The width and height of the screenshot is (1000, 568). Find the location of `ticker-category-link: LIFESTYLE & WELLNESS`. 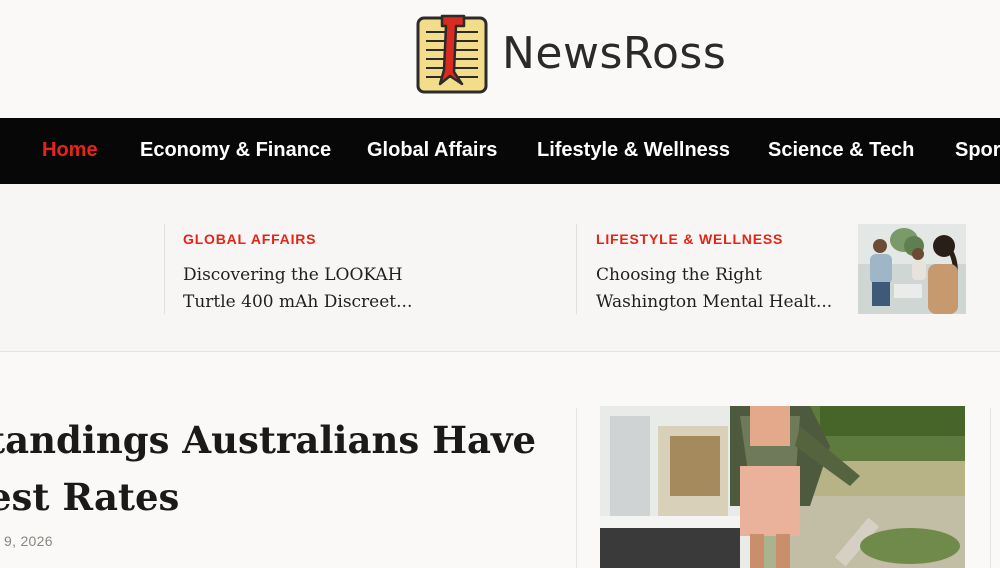

ticker-category-link: LIFESTYLE & WELLNESS is located at coordinates (689, 239).